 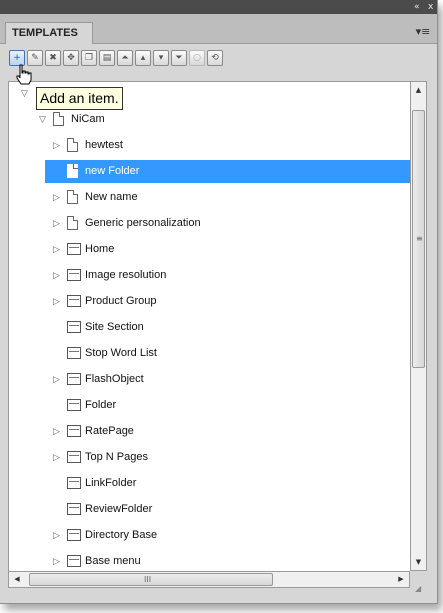 I want to click on tree-item-label: Image resolution, so click(x=126, y=275).